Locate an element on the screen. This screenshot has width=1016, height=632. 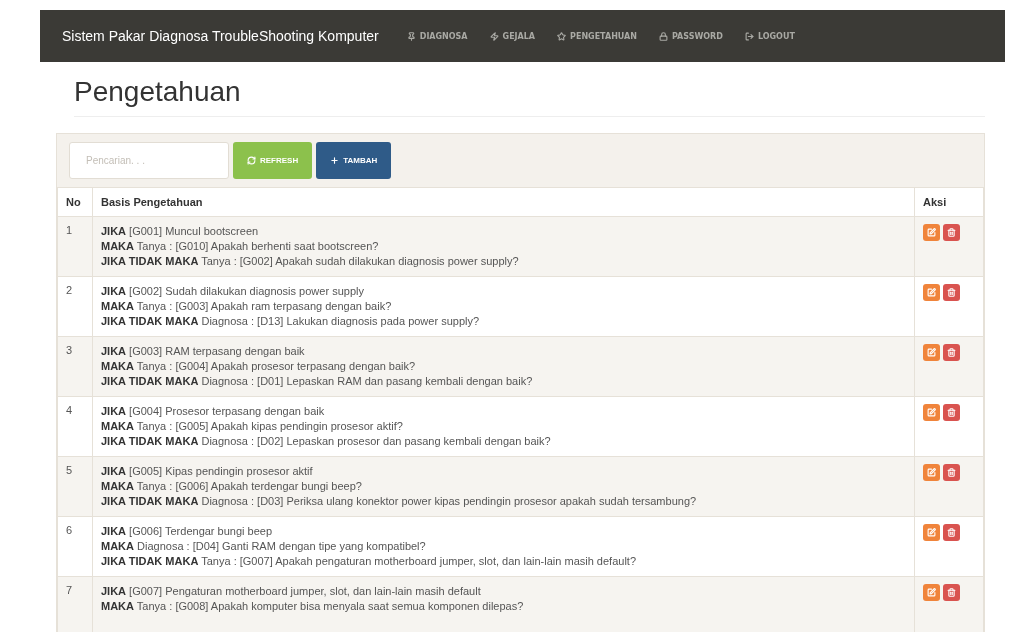
rule-line: MAKA Tanya : [G006] Apakah terdengar bungi beep? is located at coordinates (232, 486).